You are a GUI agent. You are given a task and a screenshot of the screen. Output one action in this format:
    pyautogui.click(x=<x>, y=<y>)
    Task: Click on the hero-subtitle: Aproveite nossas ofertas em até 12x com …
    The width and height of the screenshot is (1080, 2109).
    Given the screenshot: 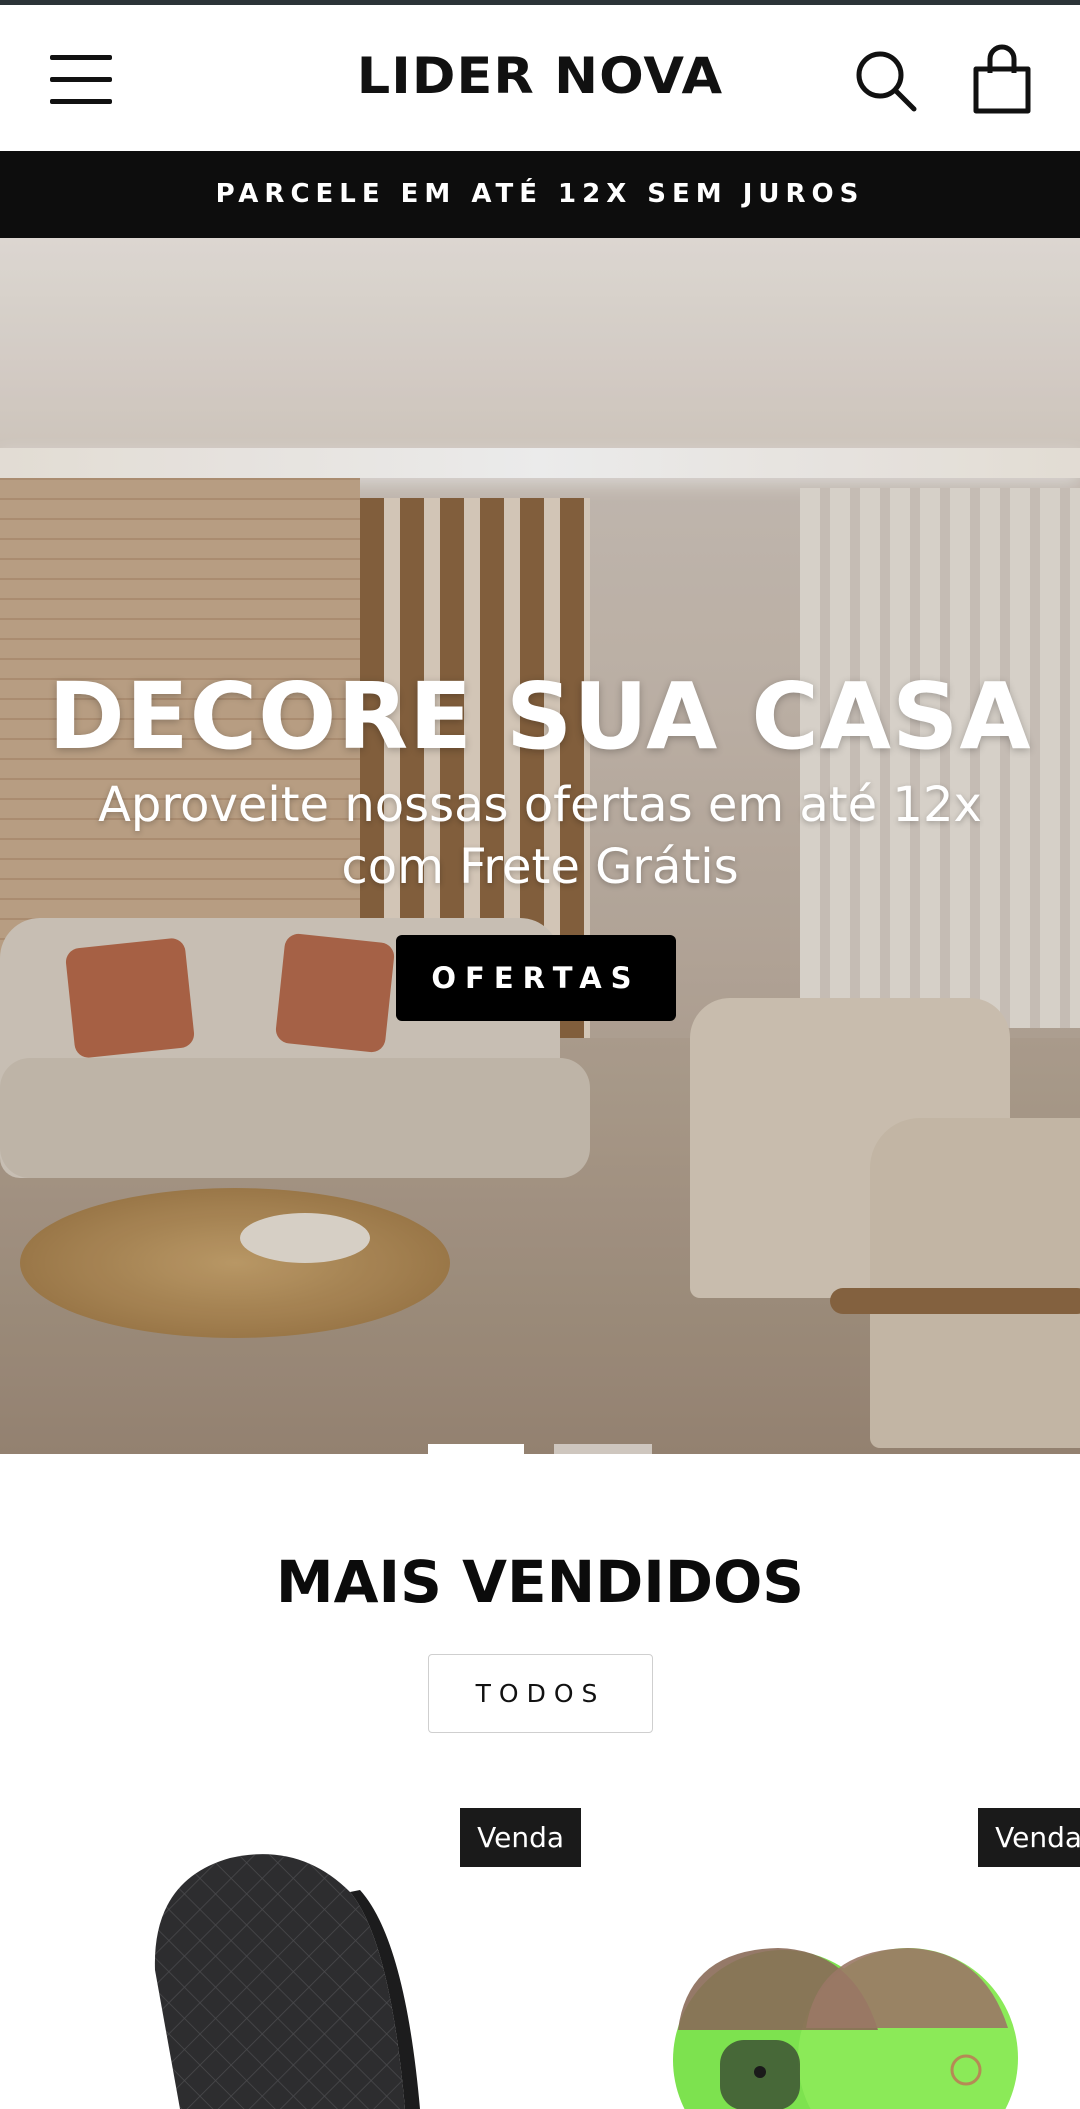 What is the action you would take?
    pyautogui.click(x=540, y=836)
    